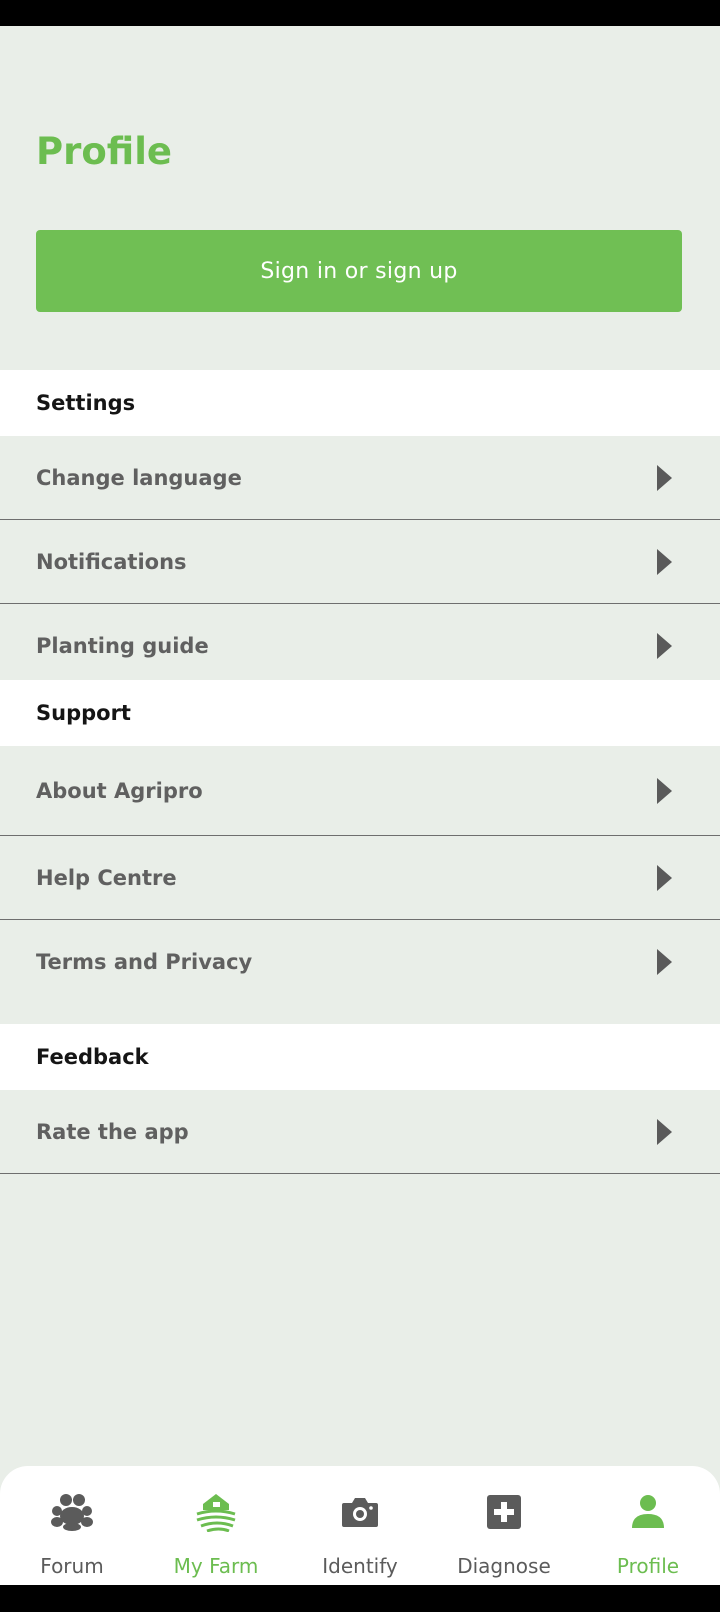 Image resolution: width=720 pixels, height=1612 pixels. I want to click on farm-icon, so click(216, 1512).